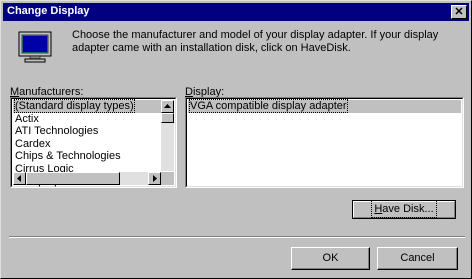 The height and width of the screenshot is (279, 472). Describe the element at coordinates (87, 119) in the screenshot. I see `list-item: Actix` at that location.